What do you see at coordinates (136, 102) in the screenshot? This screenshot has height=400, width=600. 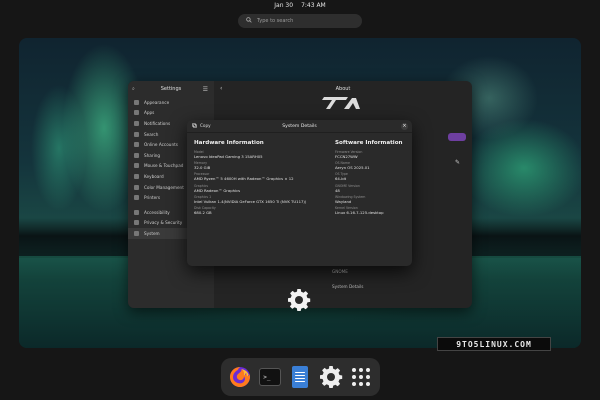 I see `appearance-icon` at bounding box center [136, 102].